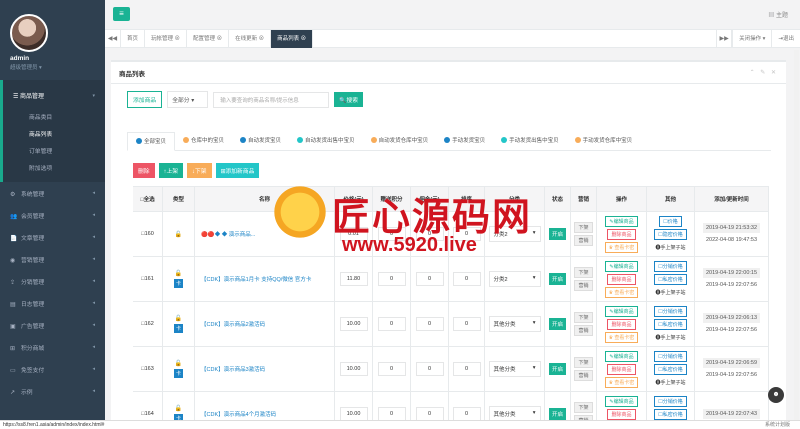  Describe the element at coordinates (147, 324) in the screenshot. I see `row-checkbox: □162` at that location.